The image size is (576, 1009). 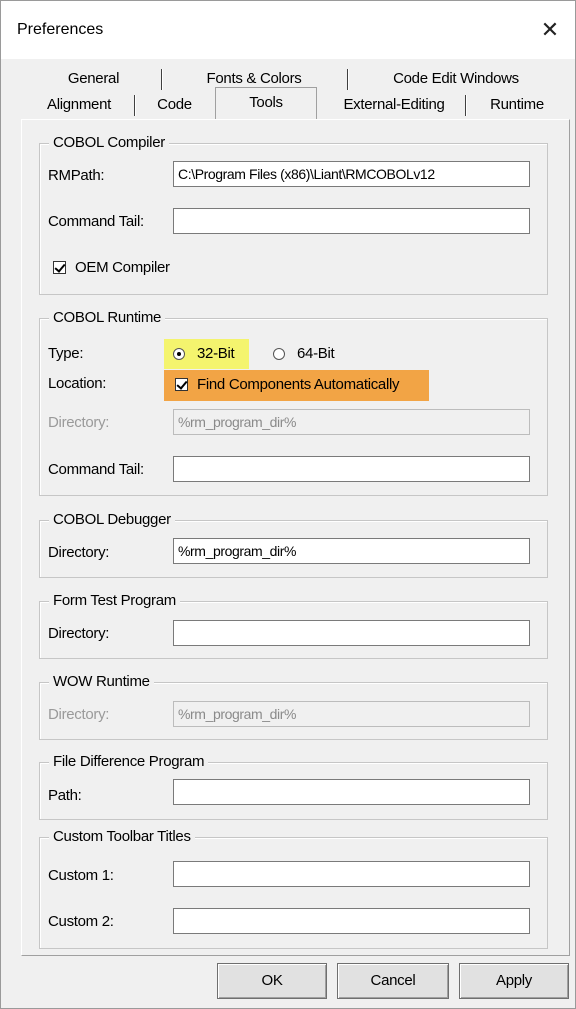 What do you see at coordinates (216, 353) in the screenshot?
I see `radio-32-bit-label: 32-Bit` at bounding box center [216, 353].